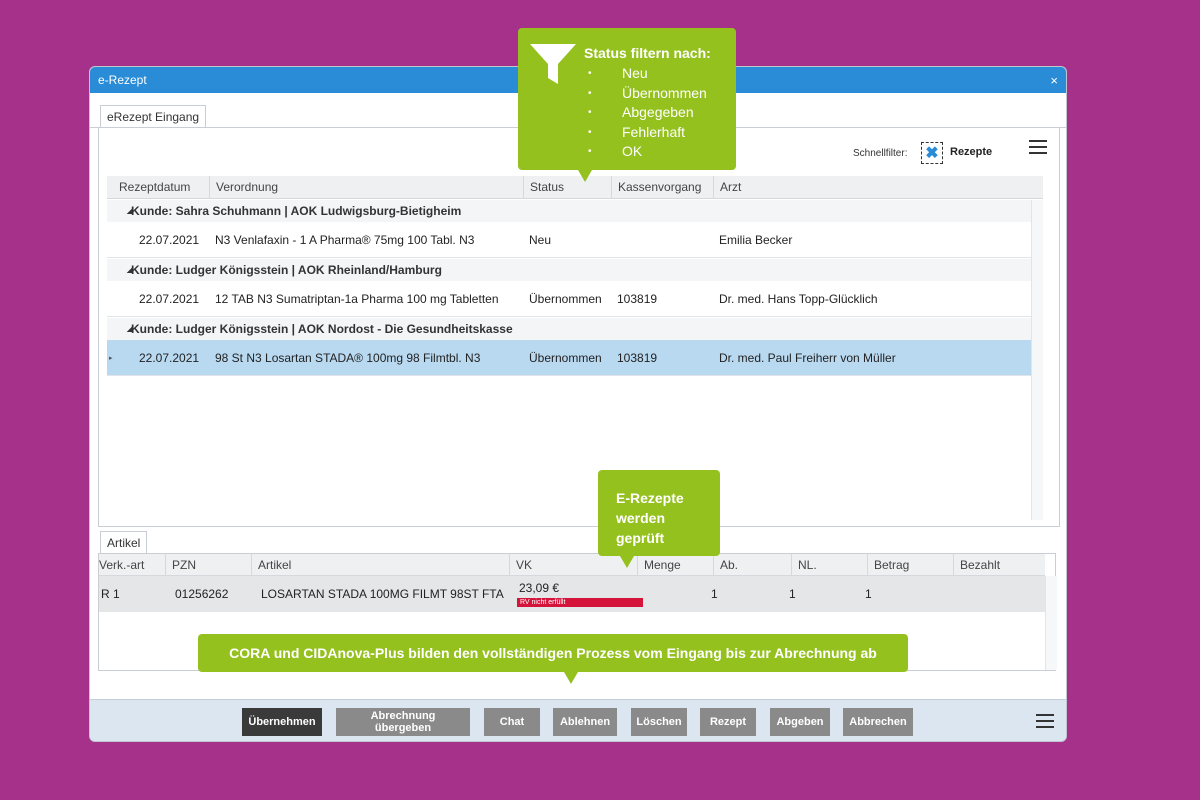 The width and height of the screenshot is (1200, 800). I want to click on cell-verkart: R 1, so click(110, 594).